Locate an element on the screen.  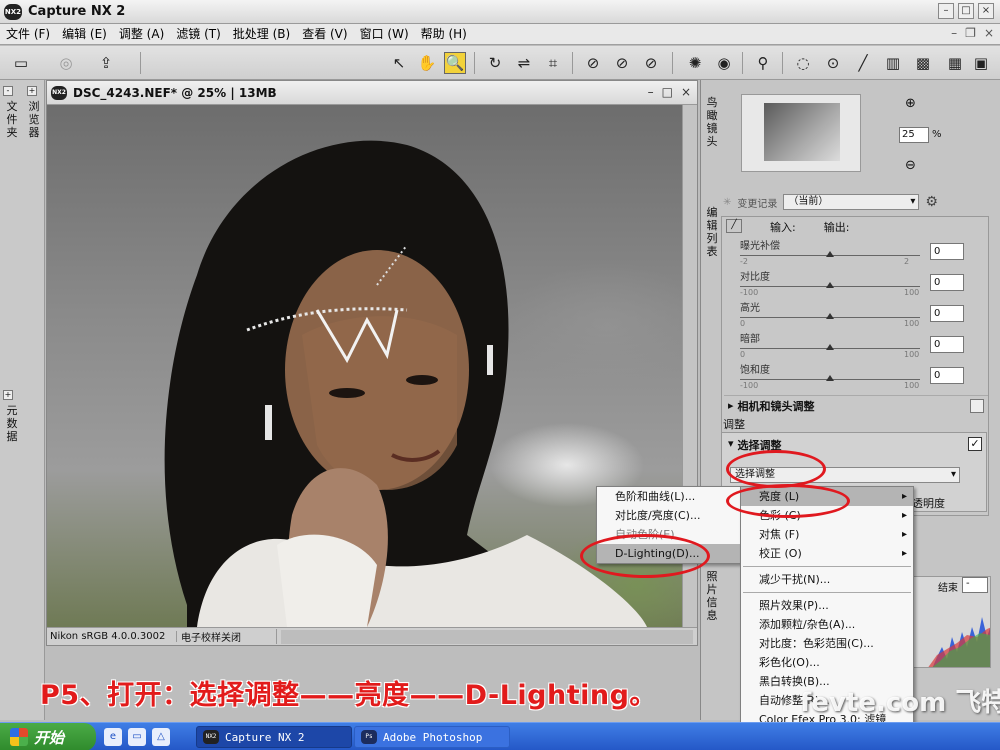
menu-batch: 批处理 (B) is located at coordinates (261, 34).